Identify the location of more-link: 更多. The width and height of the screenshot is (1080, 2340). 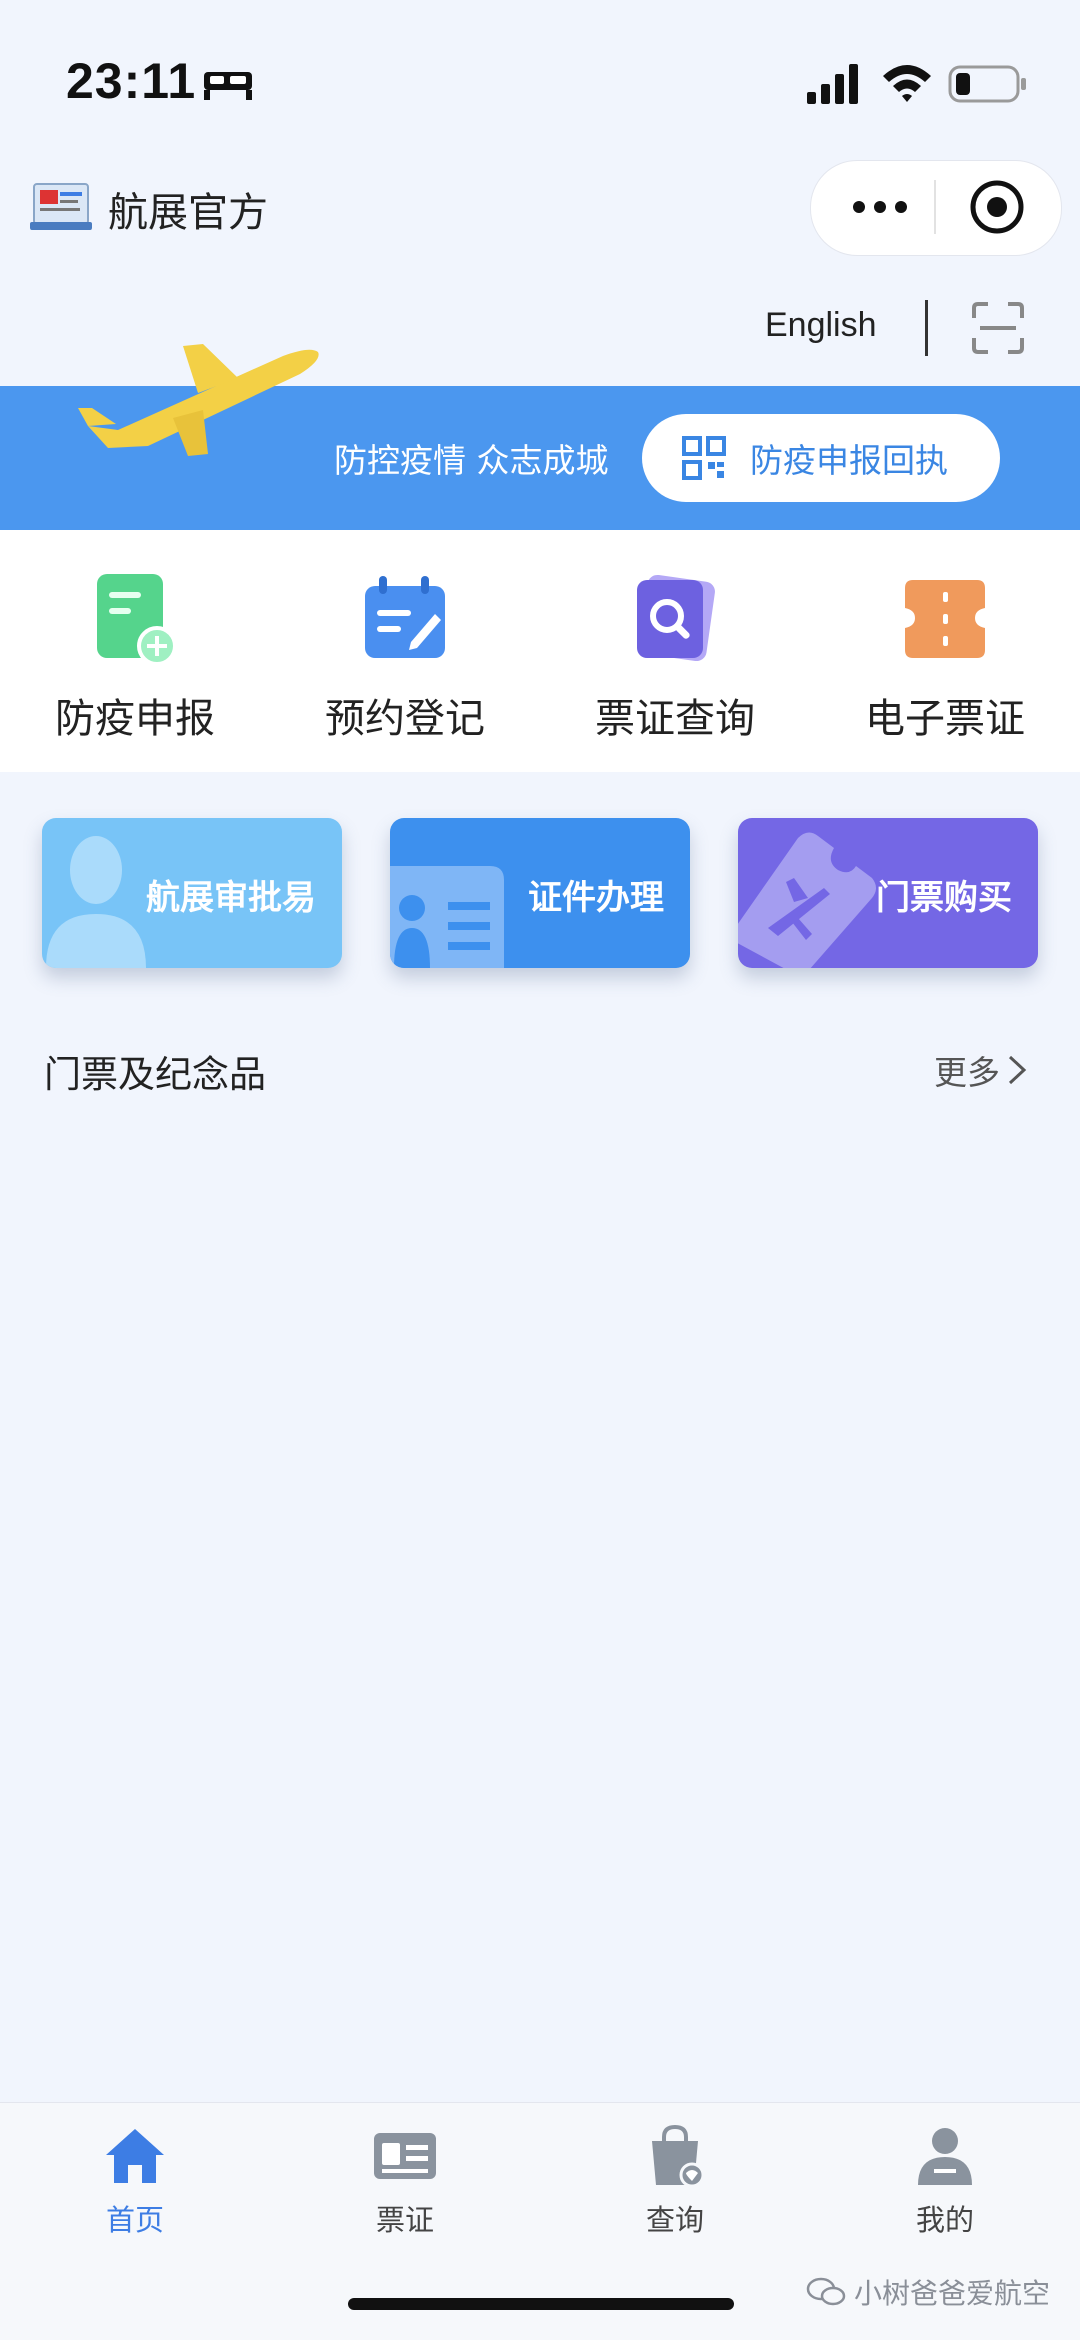
(981, 1070).